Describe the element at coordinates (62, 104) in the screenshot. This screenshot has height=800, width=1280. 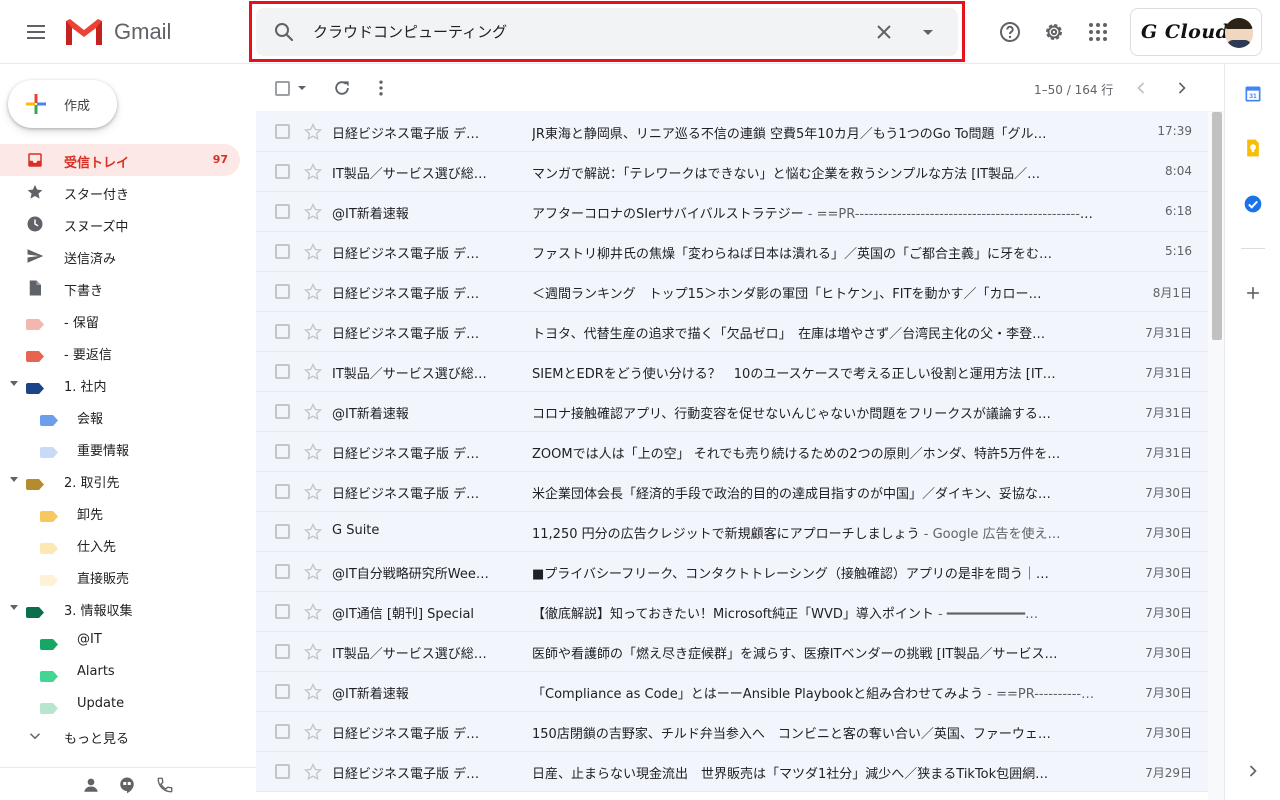
I see `compose-button: 作成` at that location.